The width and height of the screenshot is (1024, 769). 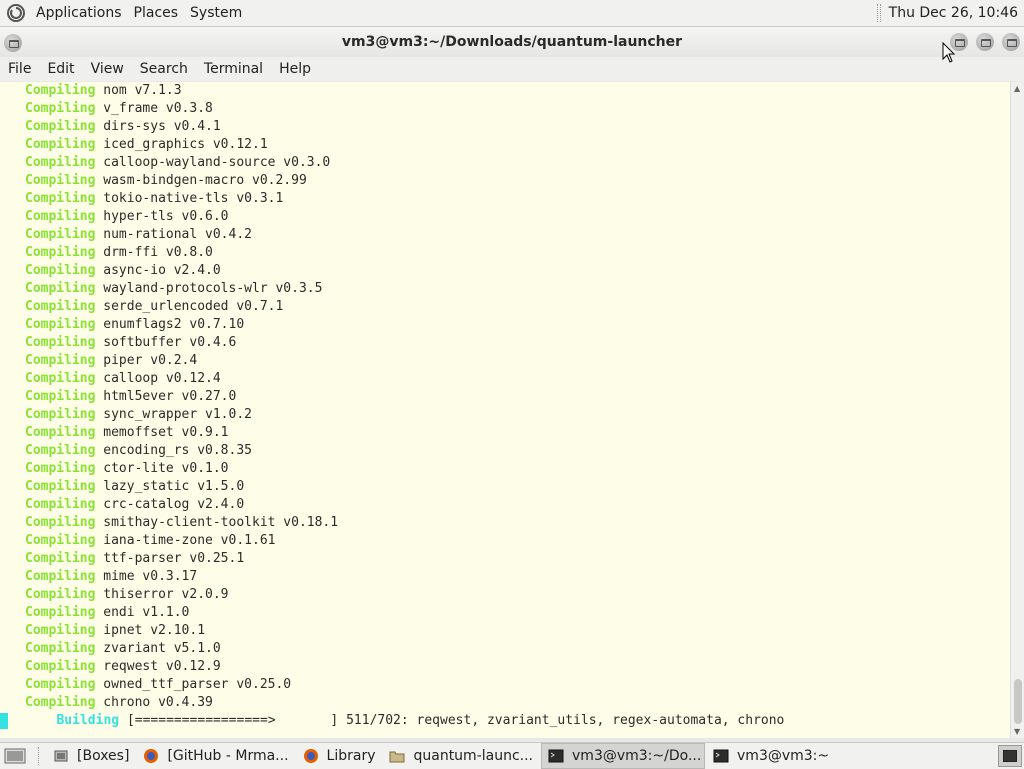 What do you see at coordinates (154, 702) in the screenshot?
I see `crate-name: chrono v0.4.39` at bounding box center [154, 702].